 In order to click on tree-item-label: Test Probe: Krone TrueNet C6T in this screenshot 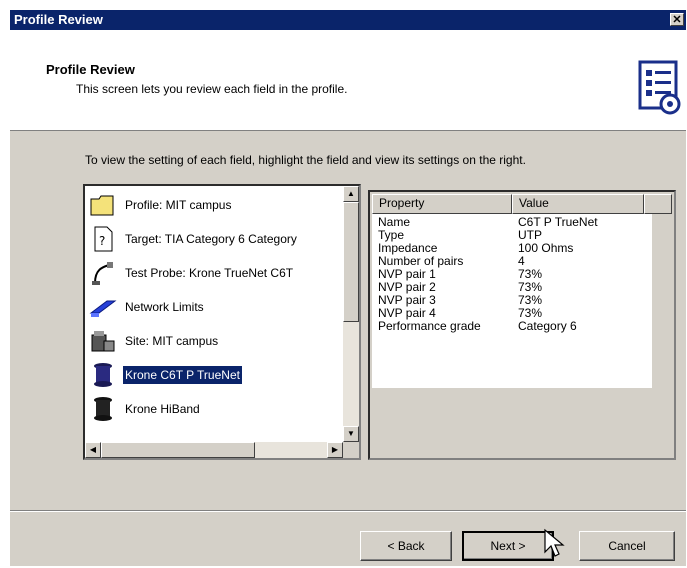, I will do `click(209, 273)`.